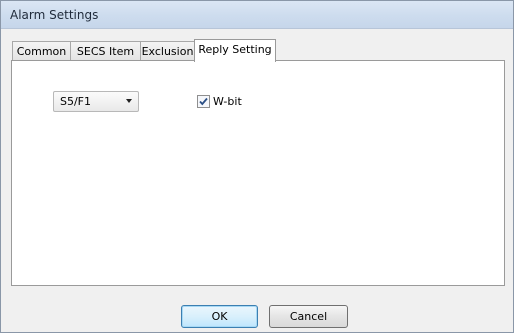 This screenshot has height=333, width=514. I want to click on checkmark-icon, so click(203, 101).